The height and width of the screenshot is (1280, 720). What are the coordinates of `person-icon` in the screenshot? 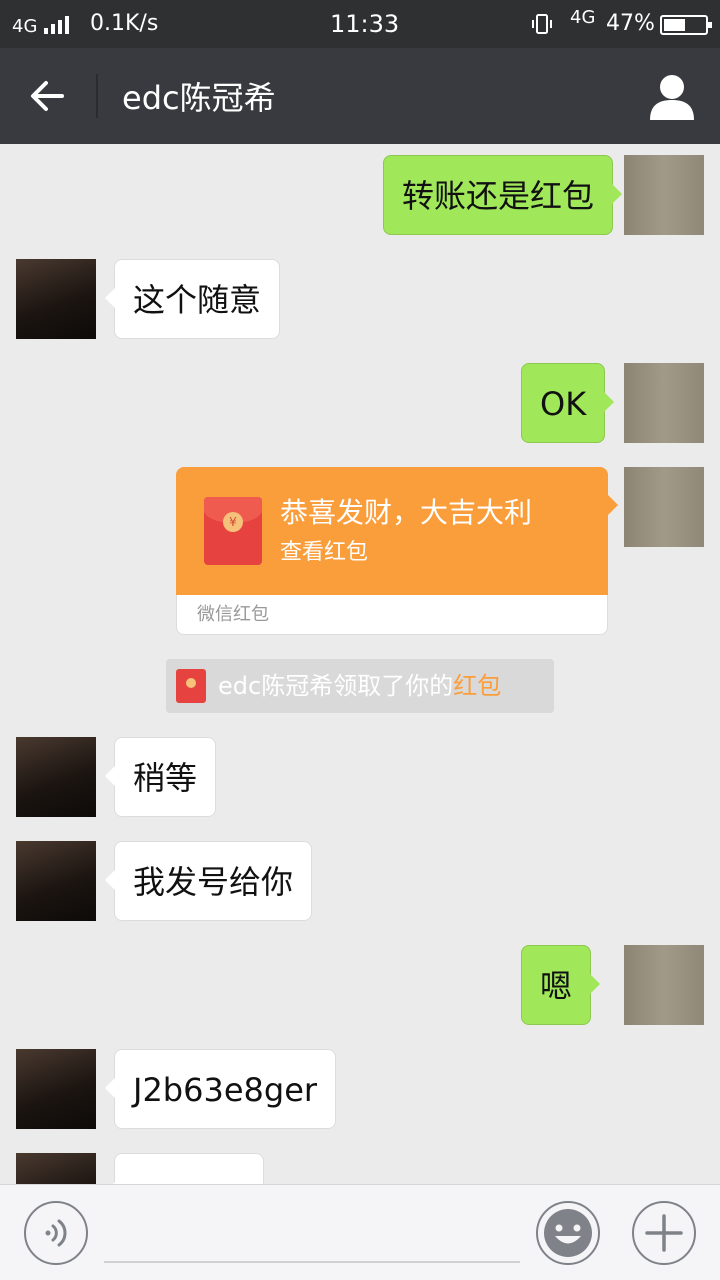 It's located at (672, 97).